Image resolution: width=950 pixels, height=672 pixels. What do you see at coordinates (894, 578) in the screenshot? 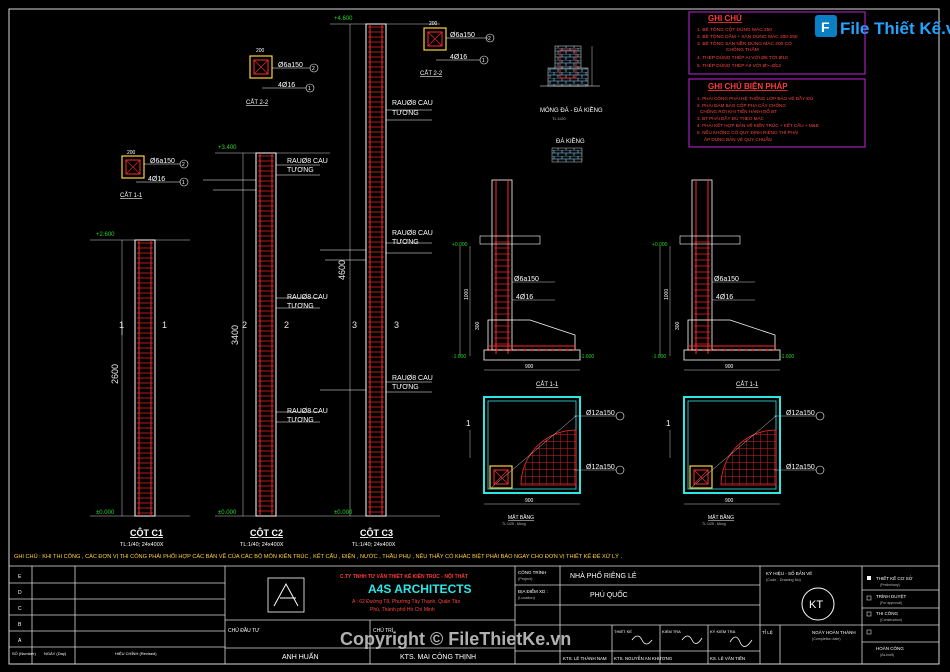
I see `stage-label: THIẾT KẾ CƠ SỞ` at bounding box center [894, 578].